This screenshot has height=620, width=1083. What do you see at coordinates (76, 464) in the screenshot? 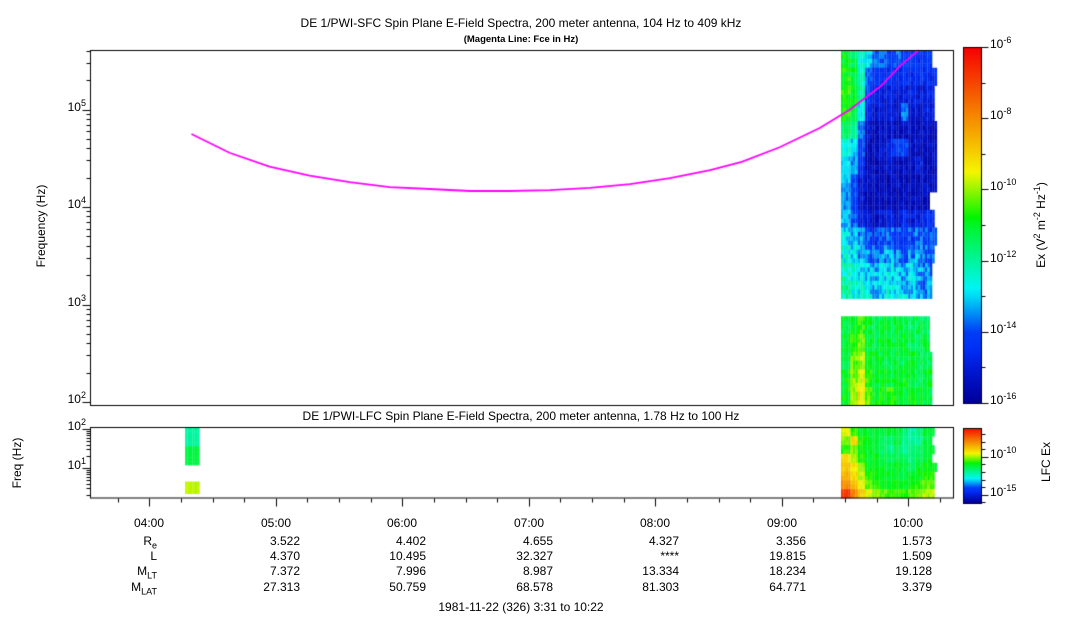
I see `lfc-ytick-label: 101` at bounding box center [76, 464].